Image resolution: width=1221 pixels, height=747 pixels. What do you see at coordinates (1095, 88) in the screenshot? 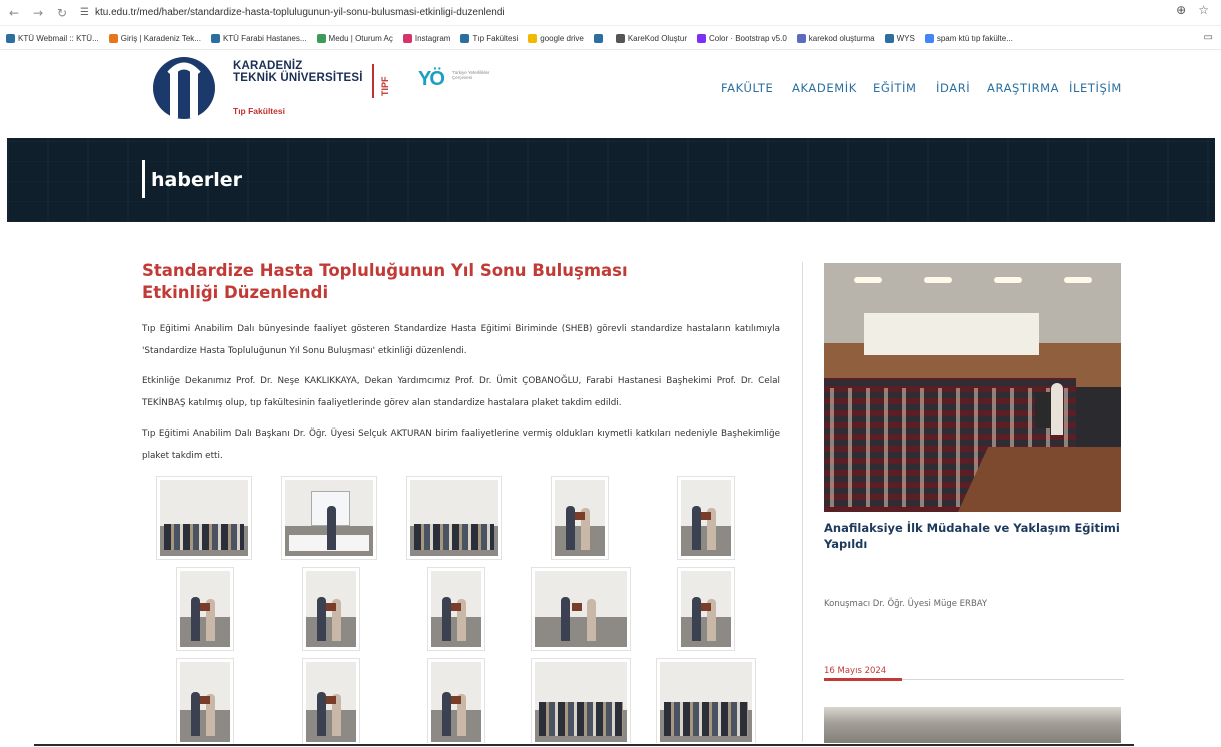
I see `nav-iletisim: İLETİŞİM` at bounding box center [1095, 88].